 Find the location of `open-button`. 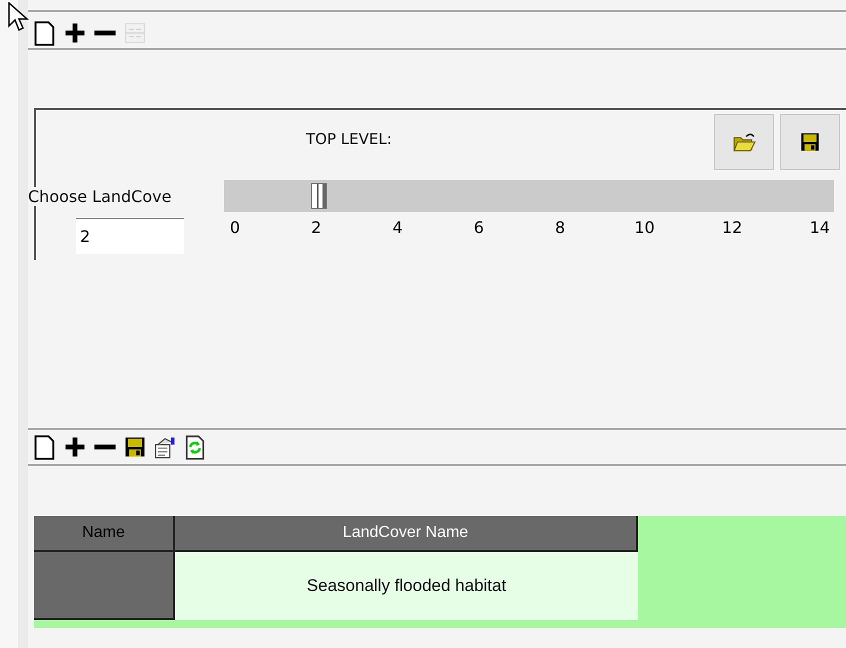

open-button is located at coordinates (744, 142).